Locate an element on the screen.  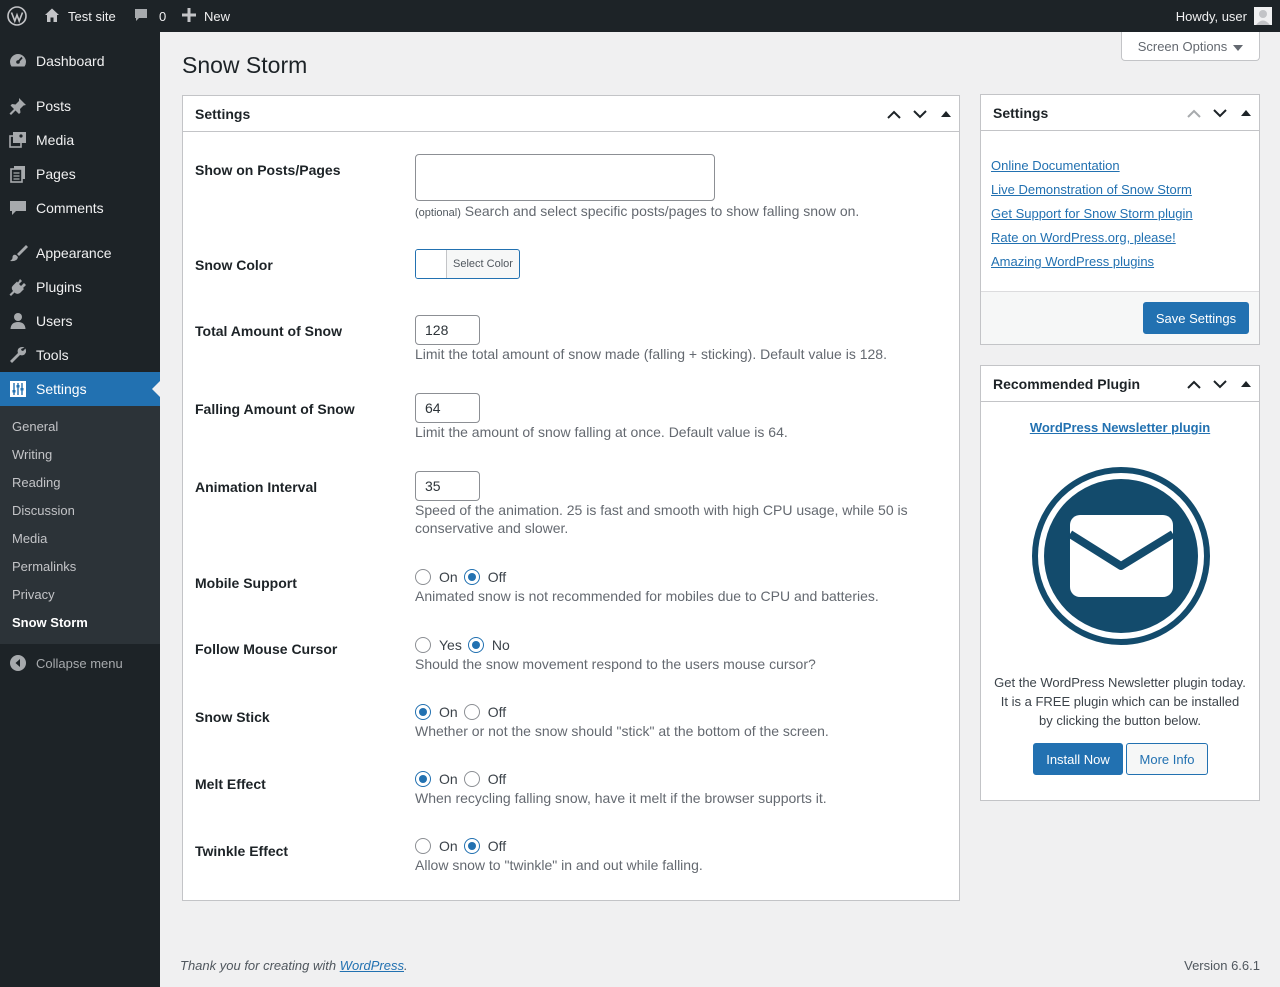
postbox-controls is located at coordinates (920, 114).